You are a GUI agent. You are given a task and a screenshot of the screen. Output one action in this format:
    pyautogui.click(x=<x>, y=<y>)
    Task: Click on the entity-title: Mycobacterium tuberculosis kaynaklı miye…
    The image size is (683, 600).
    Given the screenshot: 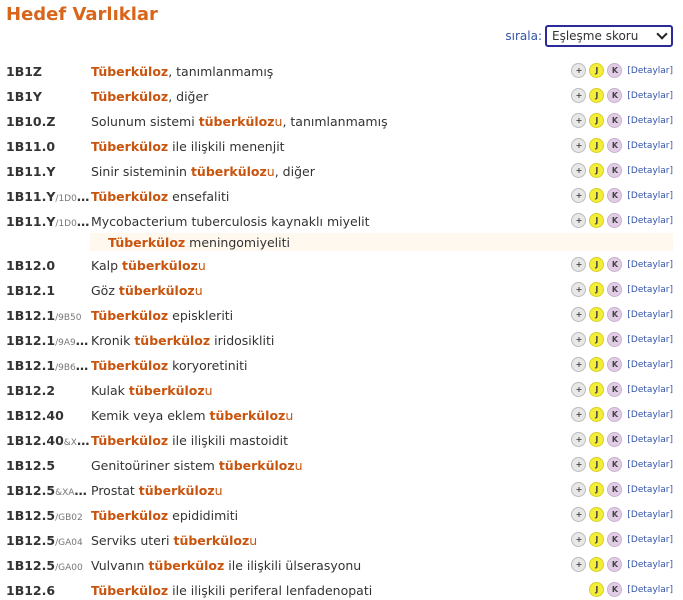 What is the action you would take?
    pyautogui.click(x=230, y=221)
    